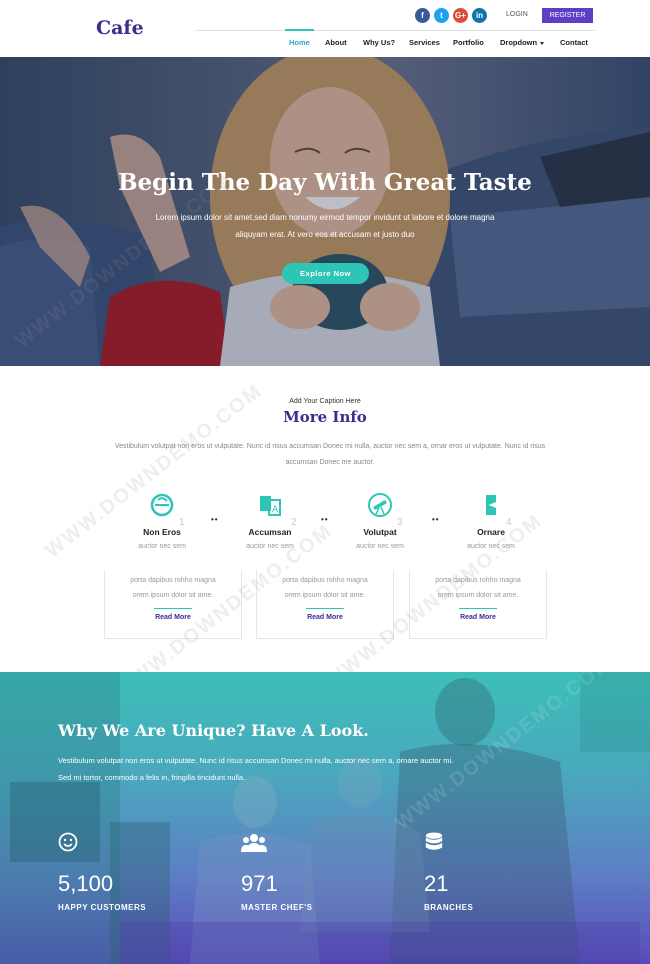 The width and height of the screenshot is (650, 964). I want to click on nav-divider, so click(395, 30).